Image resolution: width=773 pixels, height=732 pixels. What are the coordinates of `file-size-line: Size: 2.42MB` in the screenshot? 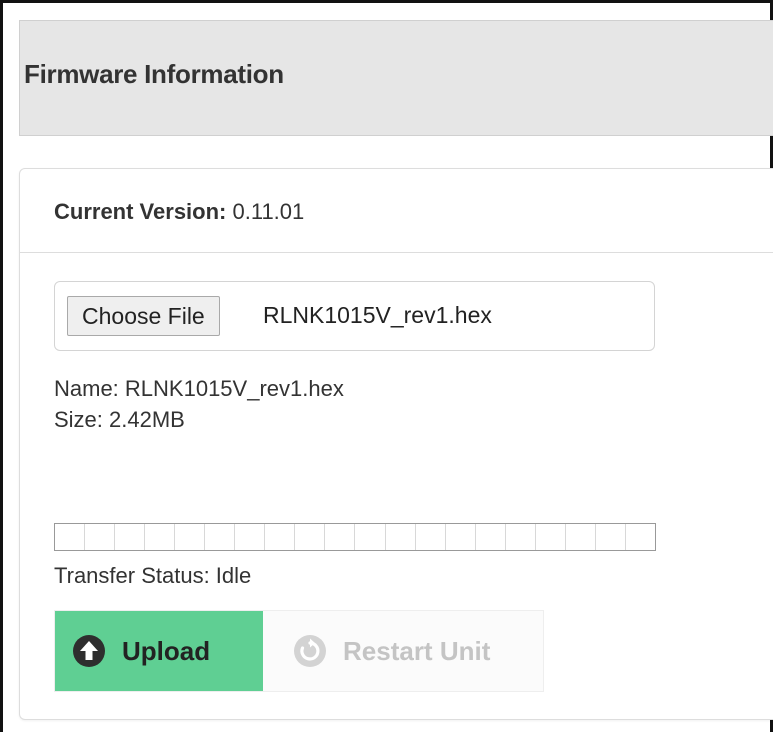 It's located at (119, 419).